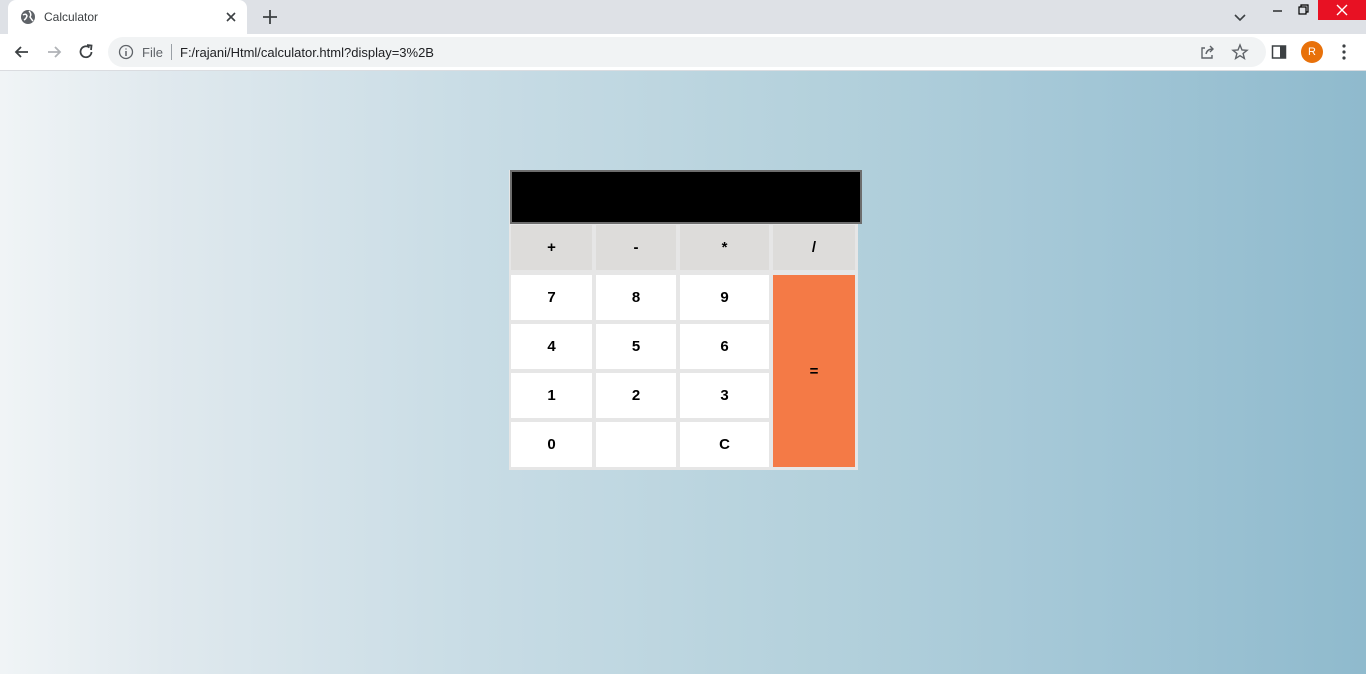 This screenshot has height=674, width=1366. Describe the element at coordinates (1304, 10) in the screenshot. I see `restore-icon` at that location.